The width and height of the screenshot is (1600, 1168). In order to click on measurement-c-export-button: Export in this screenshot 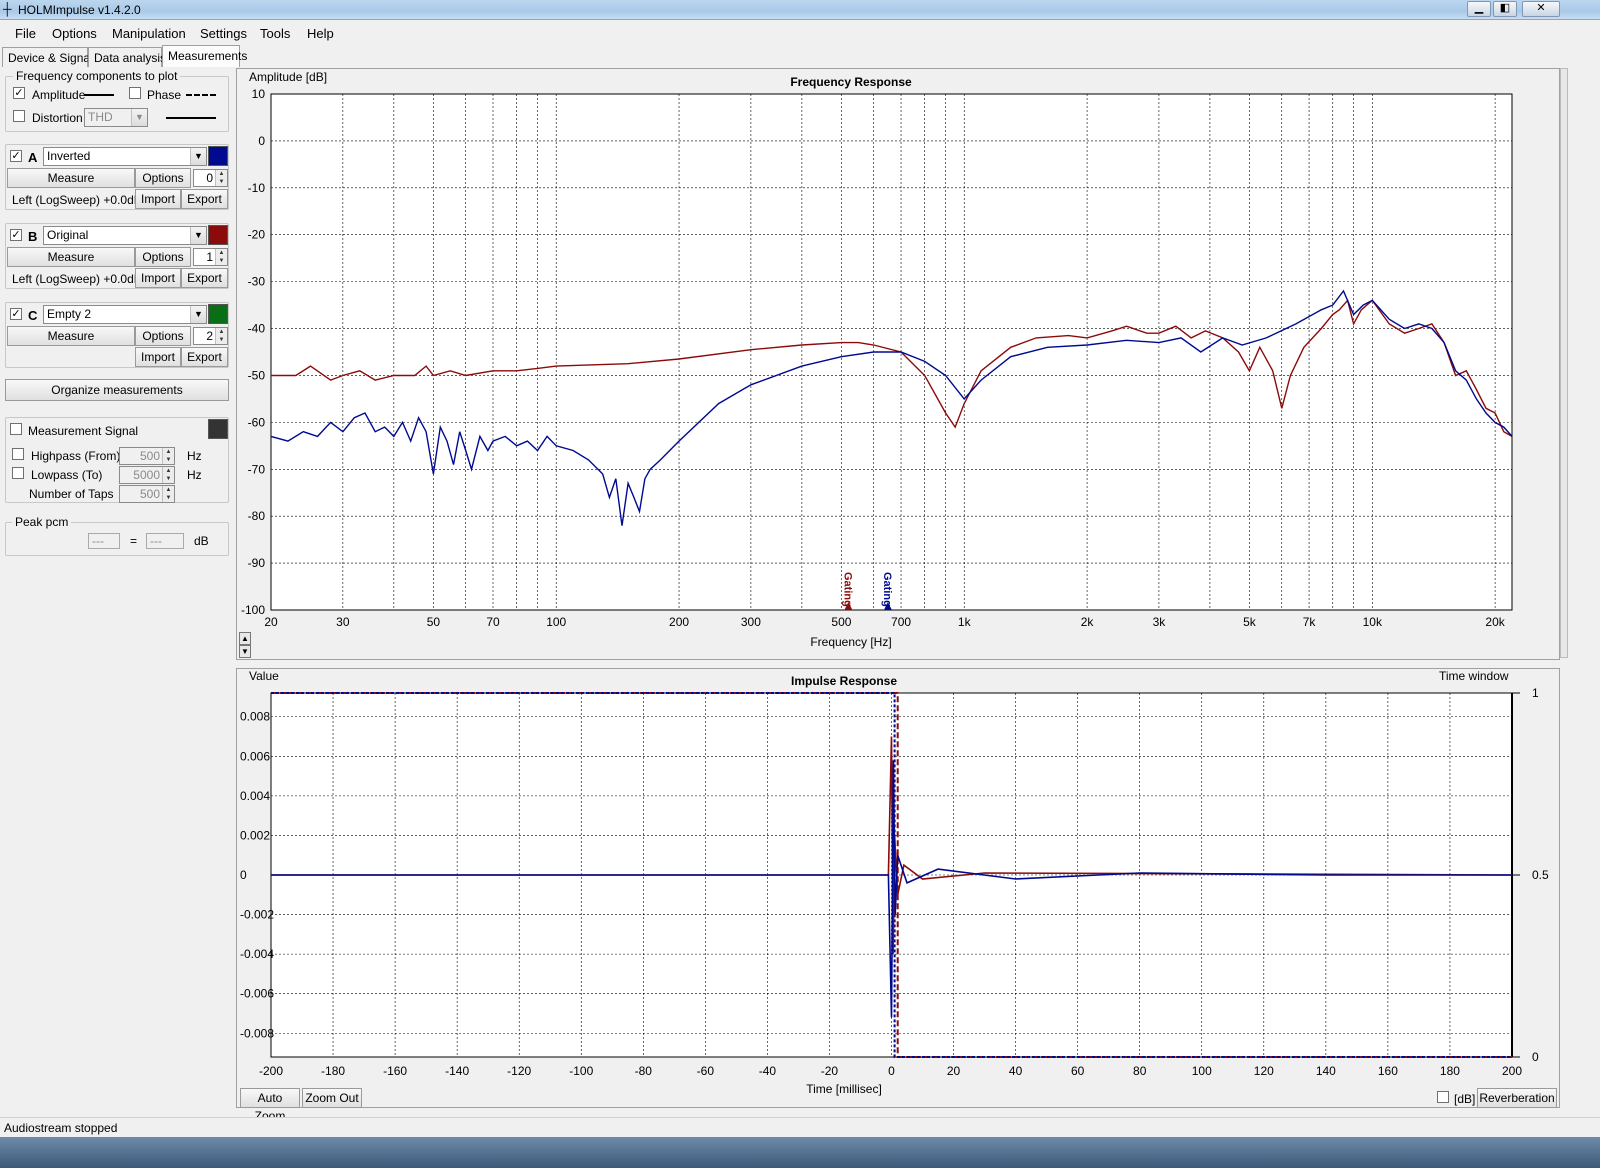, I will do `click(204, 357)`.